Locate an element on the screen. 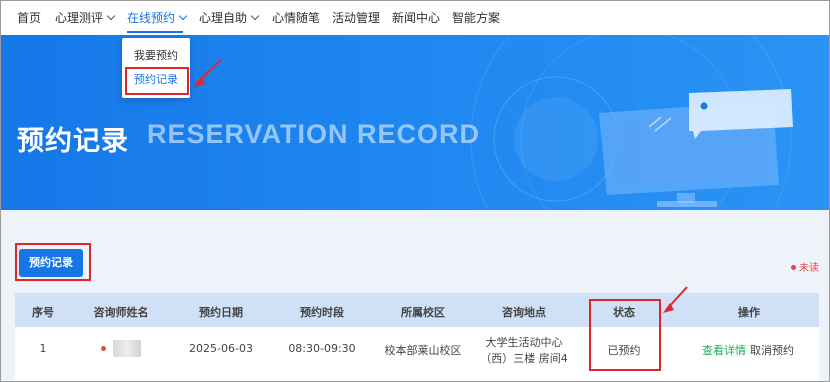 The image size is (830, 382). nav-item-label: 在线预约 is located at coordinates (151, 18).